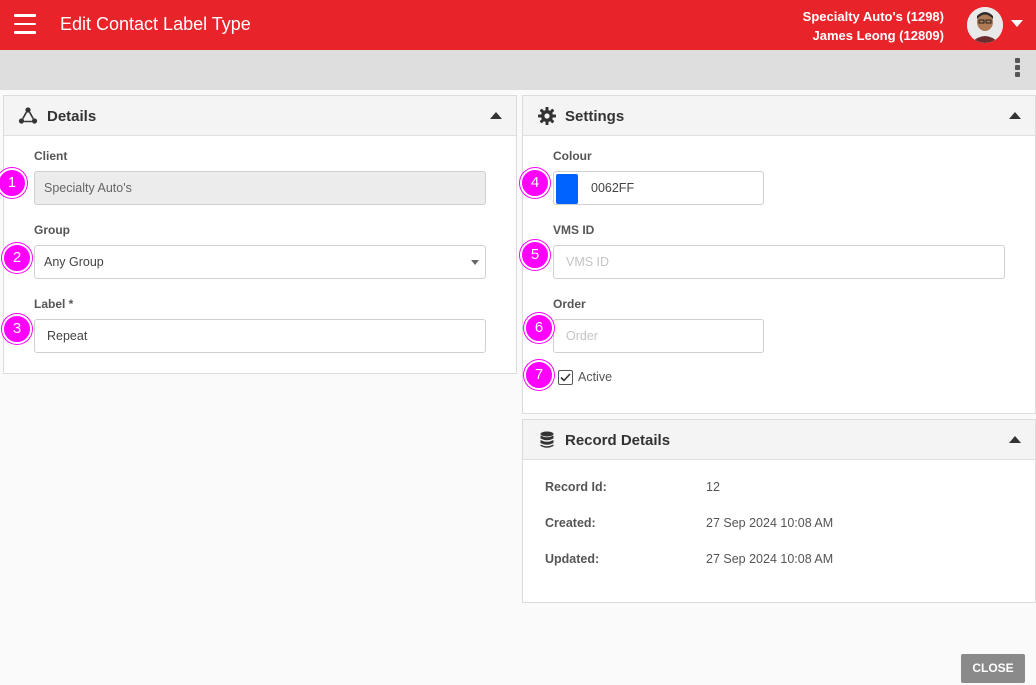 The image size is (1036, 685). I want to click on order-input: Order, so click(658, 336).